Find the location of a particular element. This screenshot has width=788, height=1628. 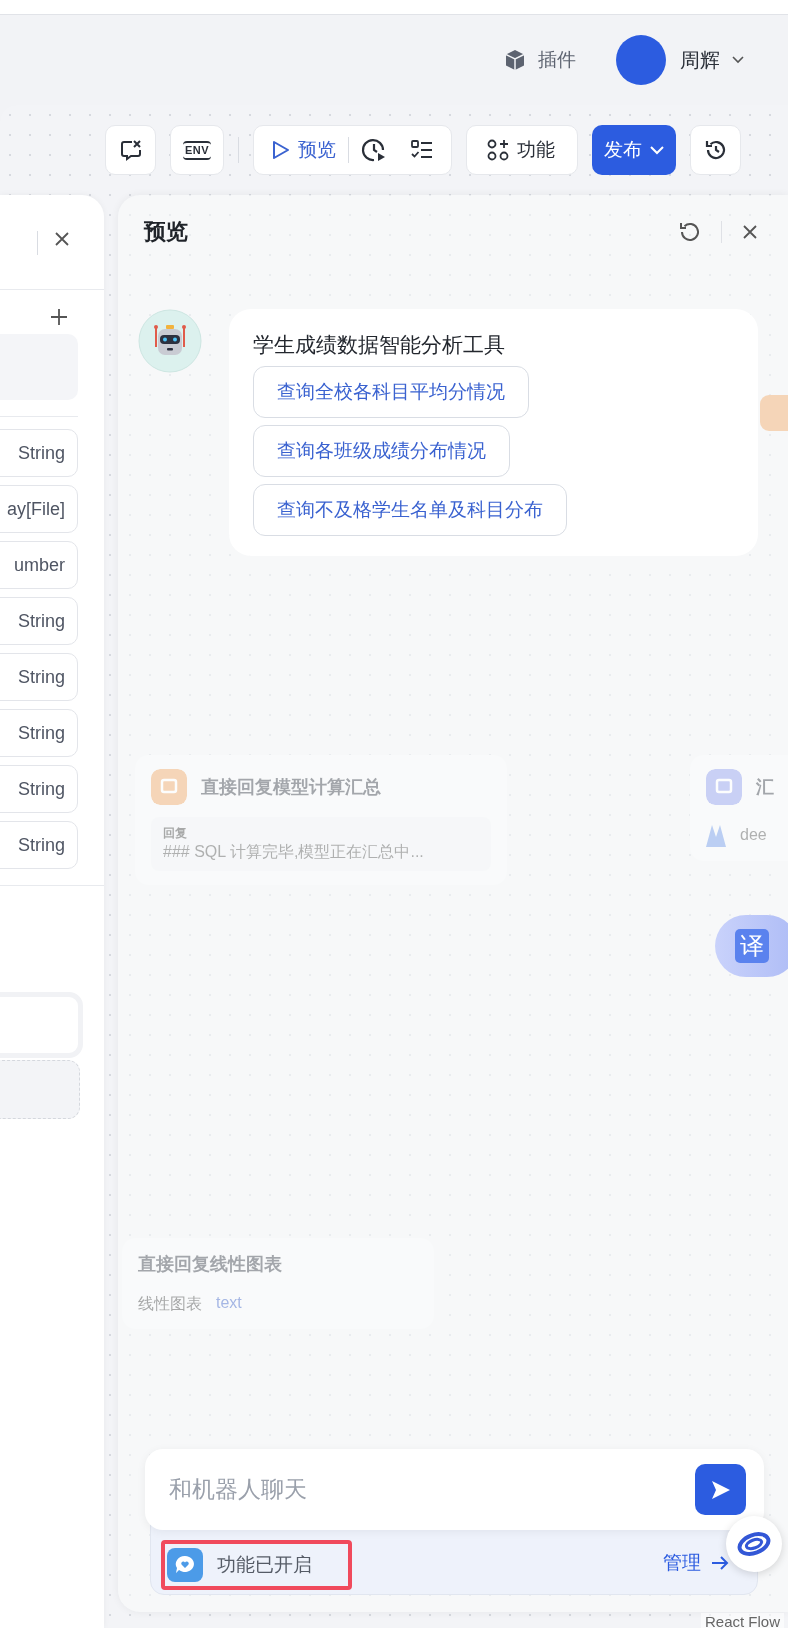

chat-input-box: 和机器人聊天 is located at coordinates (454, 1489).